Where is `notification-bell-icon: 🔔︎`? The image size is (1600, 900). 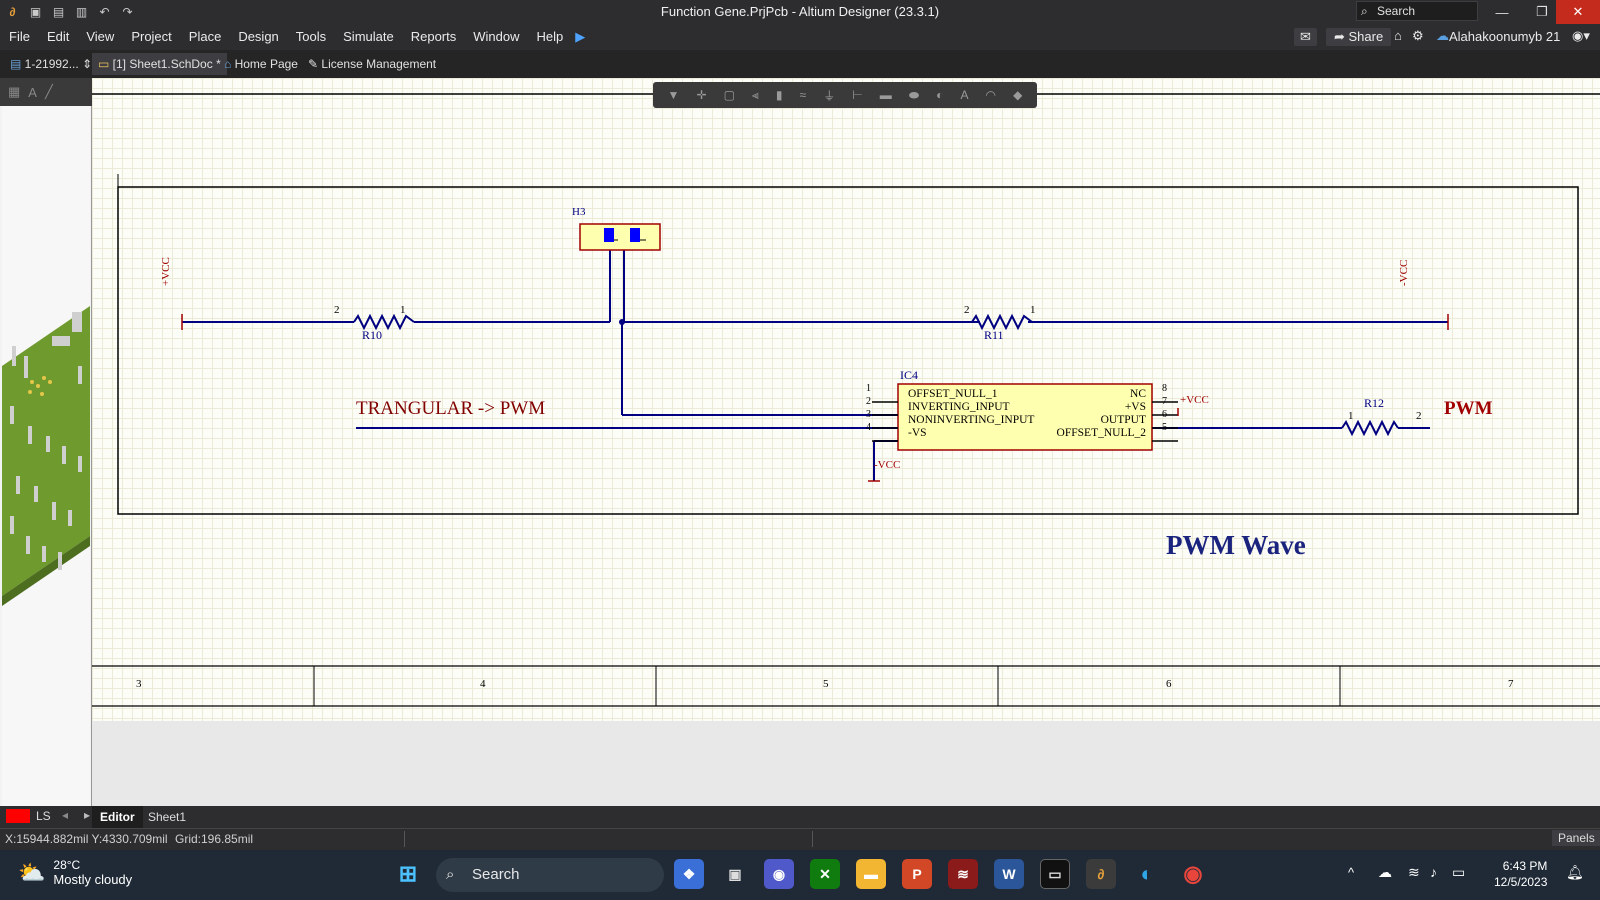
notification-bell-icon: 🔔︎ is located at coordinates (1575, 872).